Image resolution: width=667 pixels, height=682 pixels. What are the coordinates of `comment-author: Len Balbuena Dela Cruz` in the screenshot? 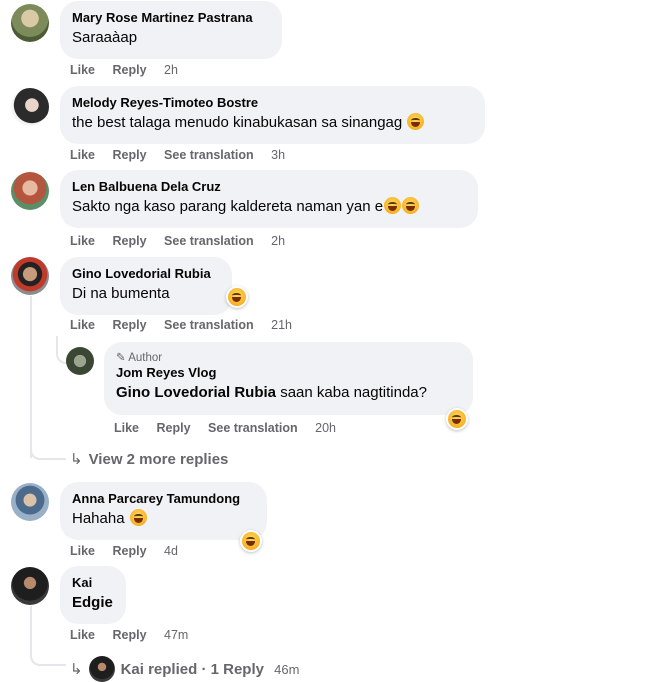 It's located at (269, 186).